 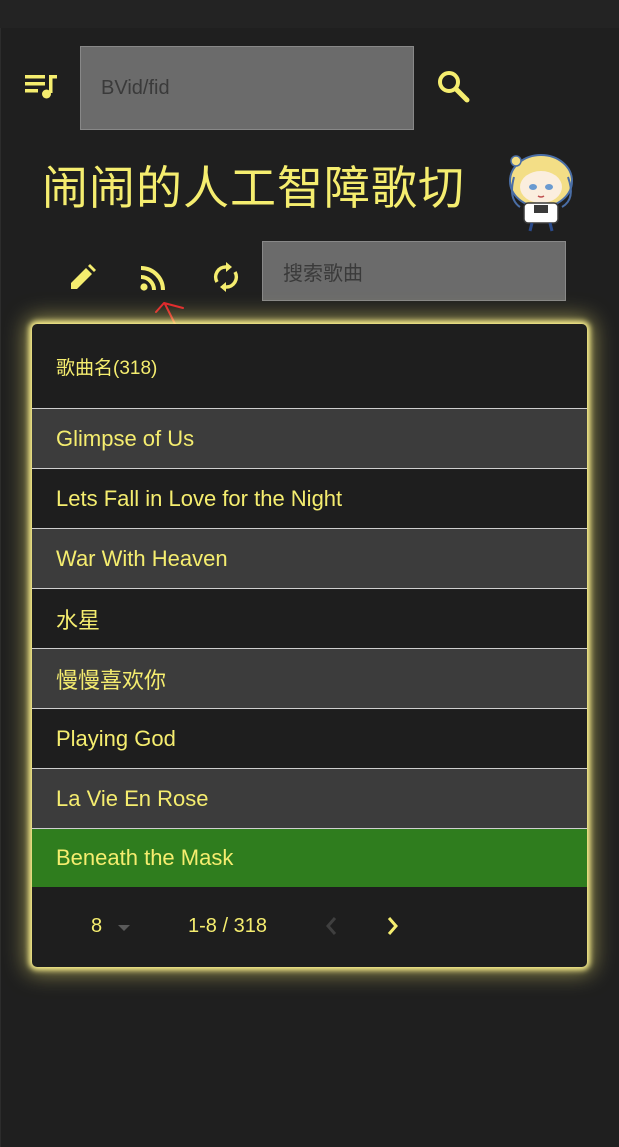 I want to click on edit-icon, so click(x=82, y=278).